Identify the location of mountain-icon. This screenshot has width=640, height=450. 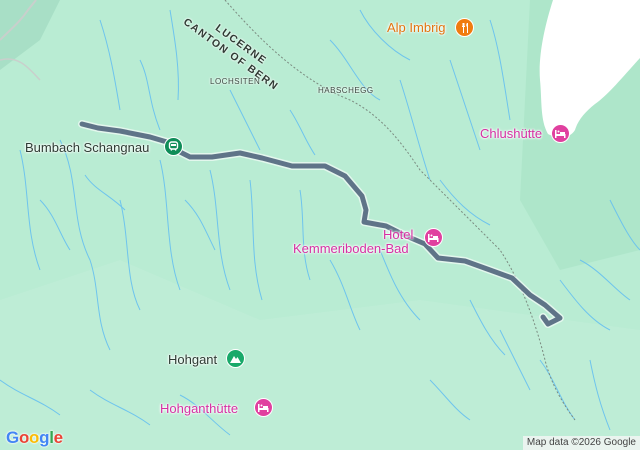
(235, 358).